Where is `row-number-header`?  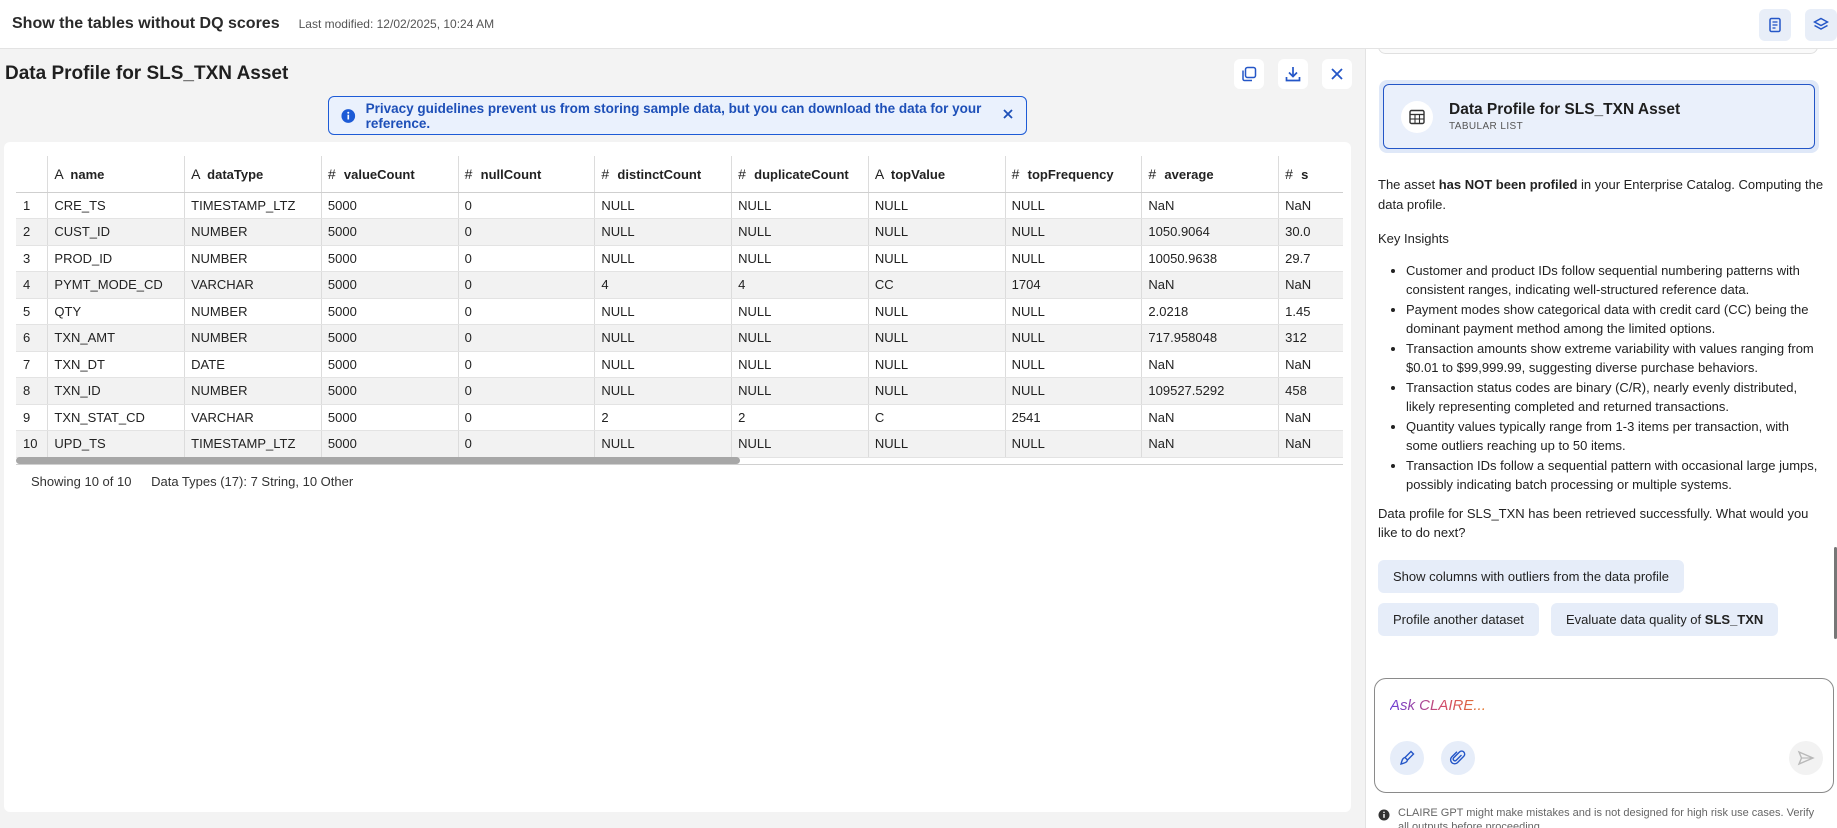
row-number-header is located at coordinates (32, 174).